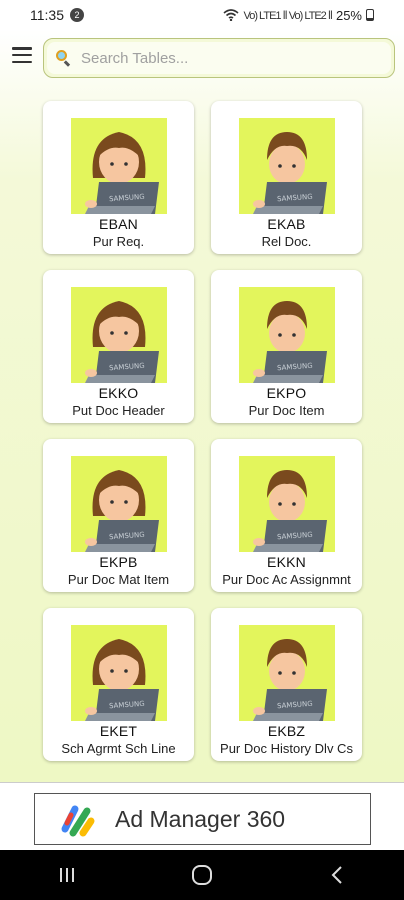 This screenshot has height=900, width=404. I want to click on search-input, so click(221, 58).